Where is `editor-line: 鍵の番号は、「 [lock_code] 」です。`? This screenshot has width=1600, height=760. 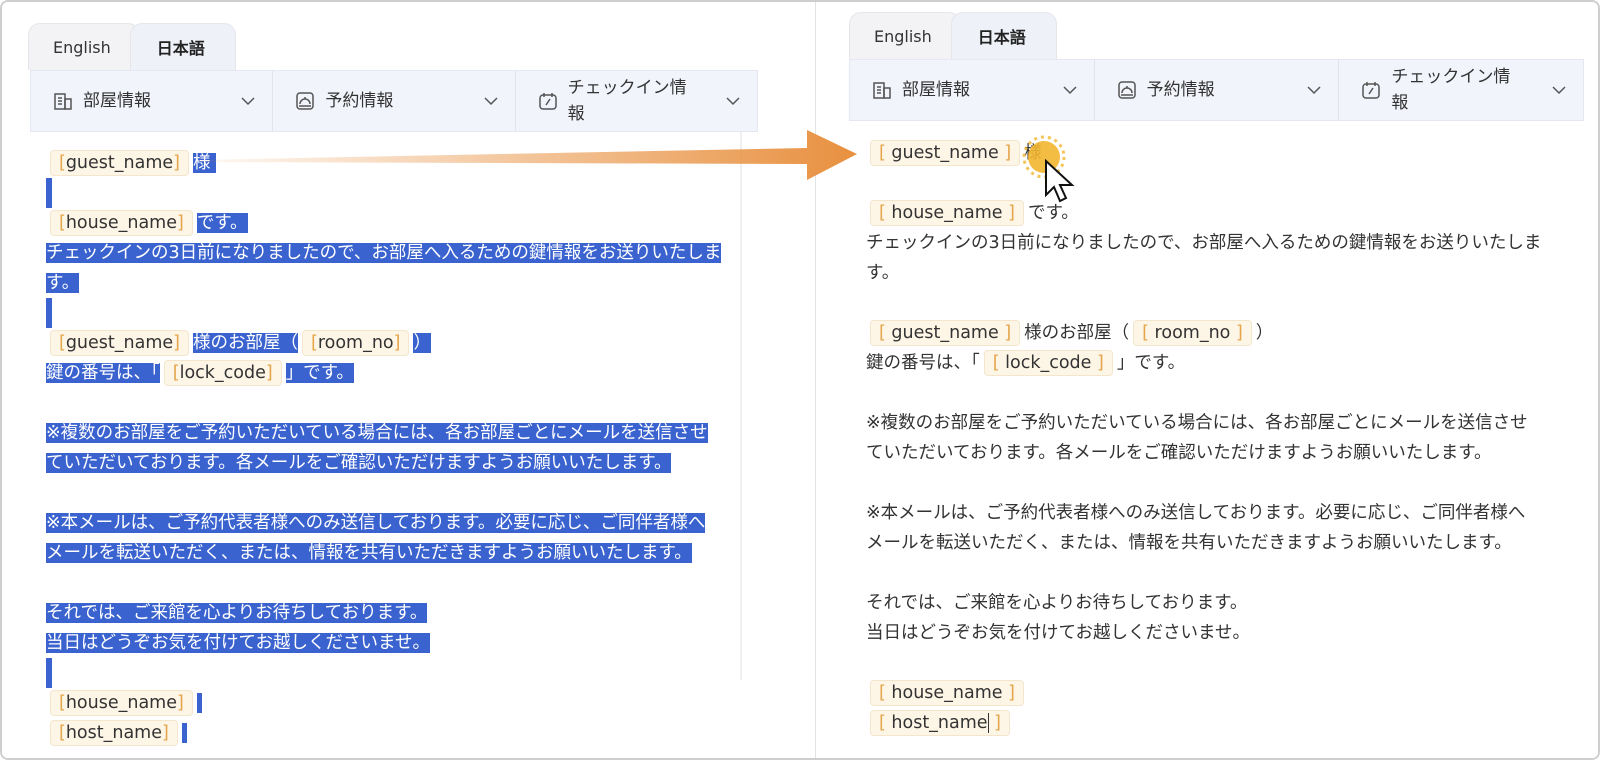
editor-line: 鍵の番号は、「 [lock_code] 」です。 is located at coordinates (396, 373).